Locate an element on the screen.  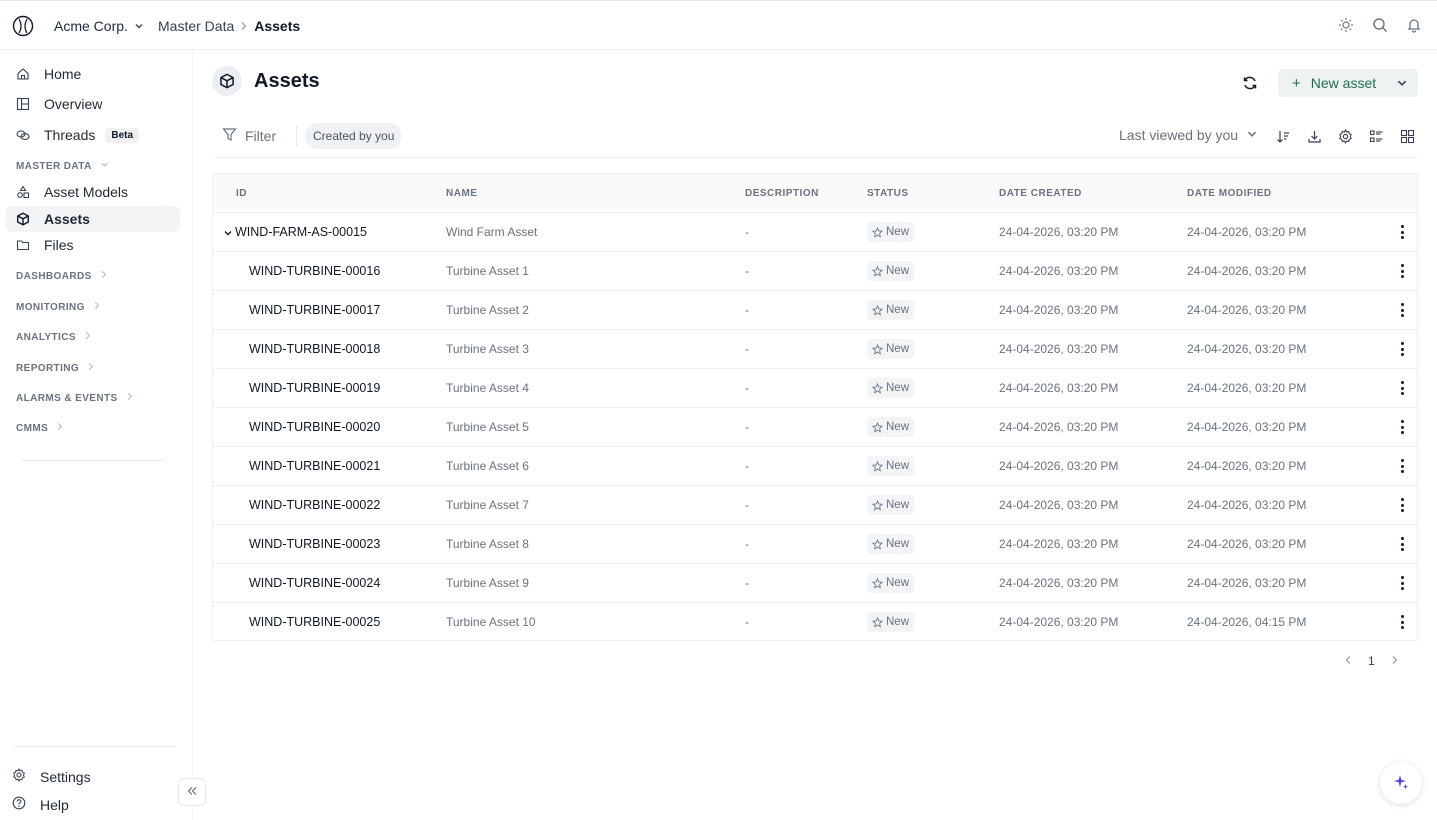
section-cmms: CMMS is located at coordinates (40, 428).